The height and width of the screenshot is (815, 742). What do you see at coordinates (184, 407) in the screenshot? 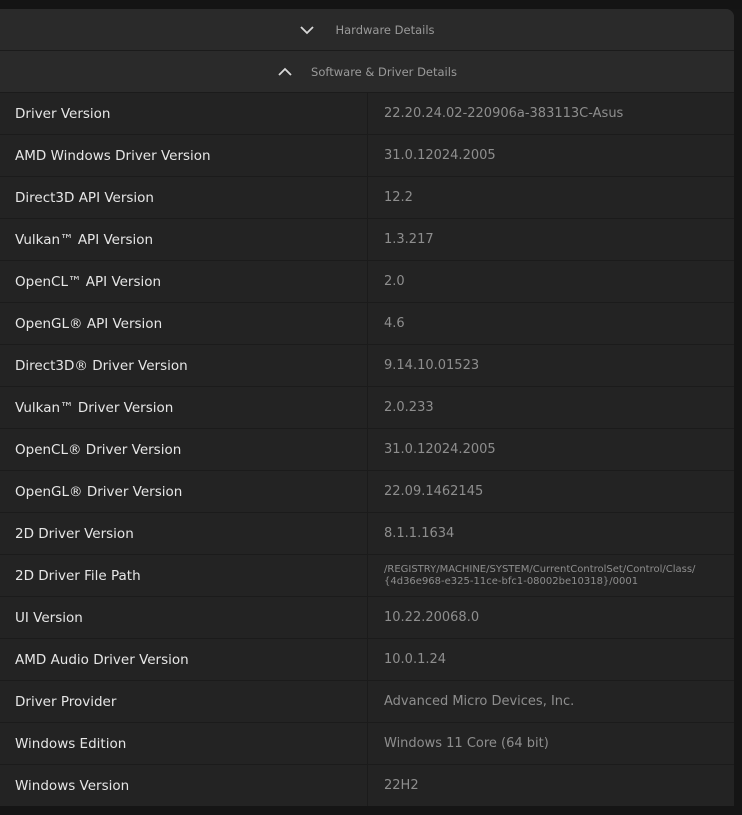
I see `row-label: Vulkan™ Driver Version` at bounding box center [184, 407].